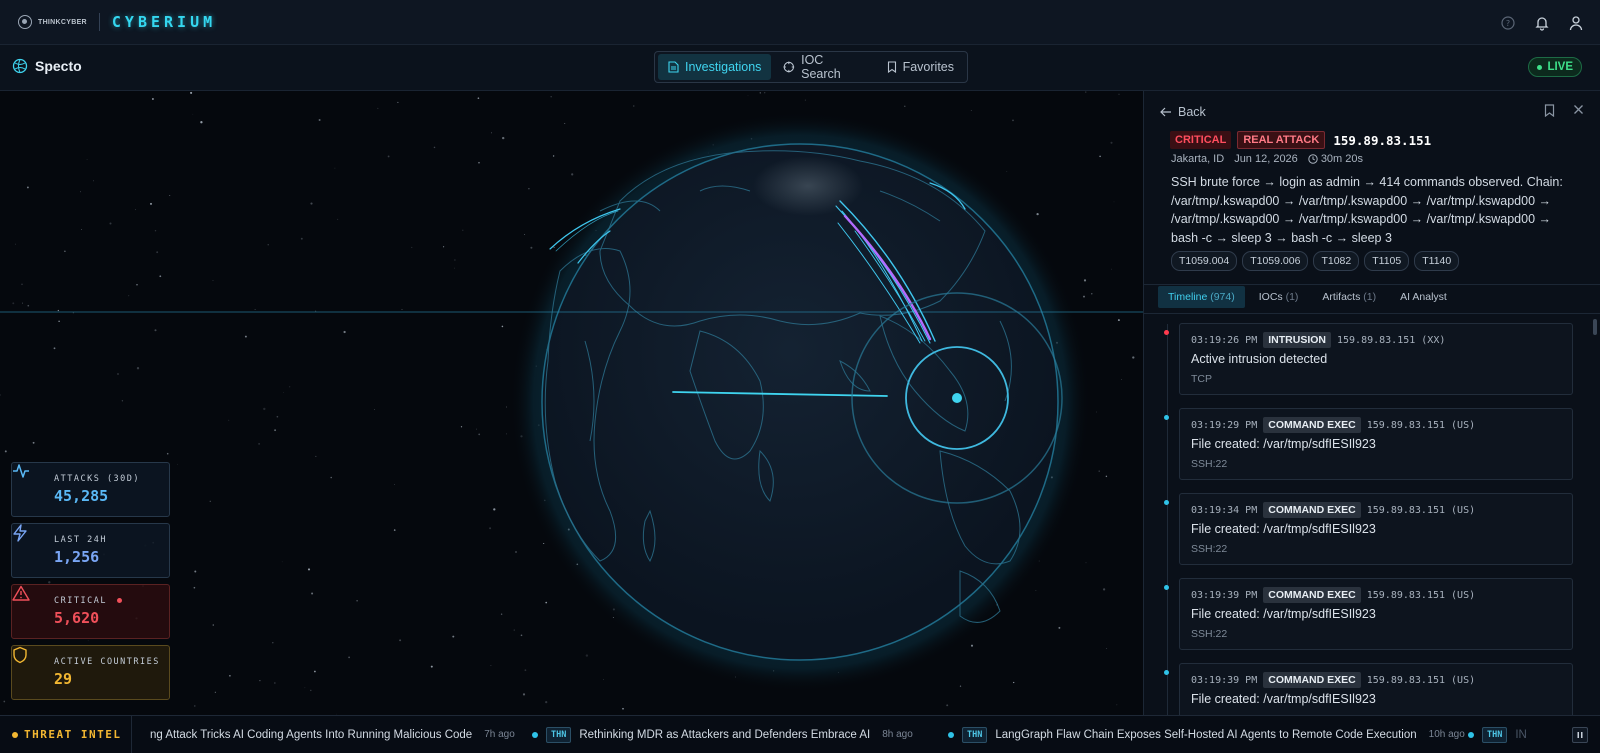 This screenshot has width=1600, height=753. What do you see at coordinates (73, 734) in the screenshot?
I see `threat-intel-label-text: THREAT INTEL` at bounding box center [73, 734].